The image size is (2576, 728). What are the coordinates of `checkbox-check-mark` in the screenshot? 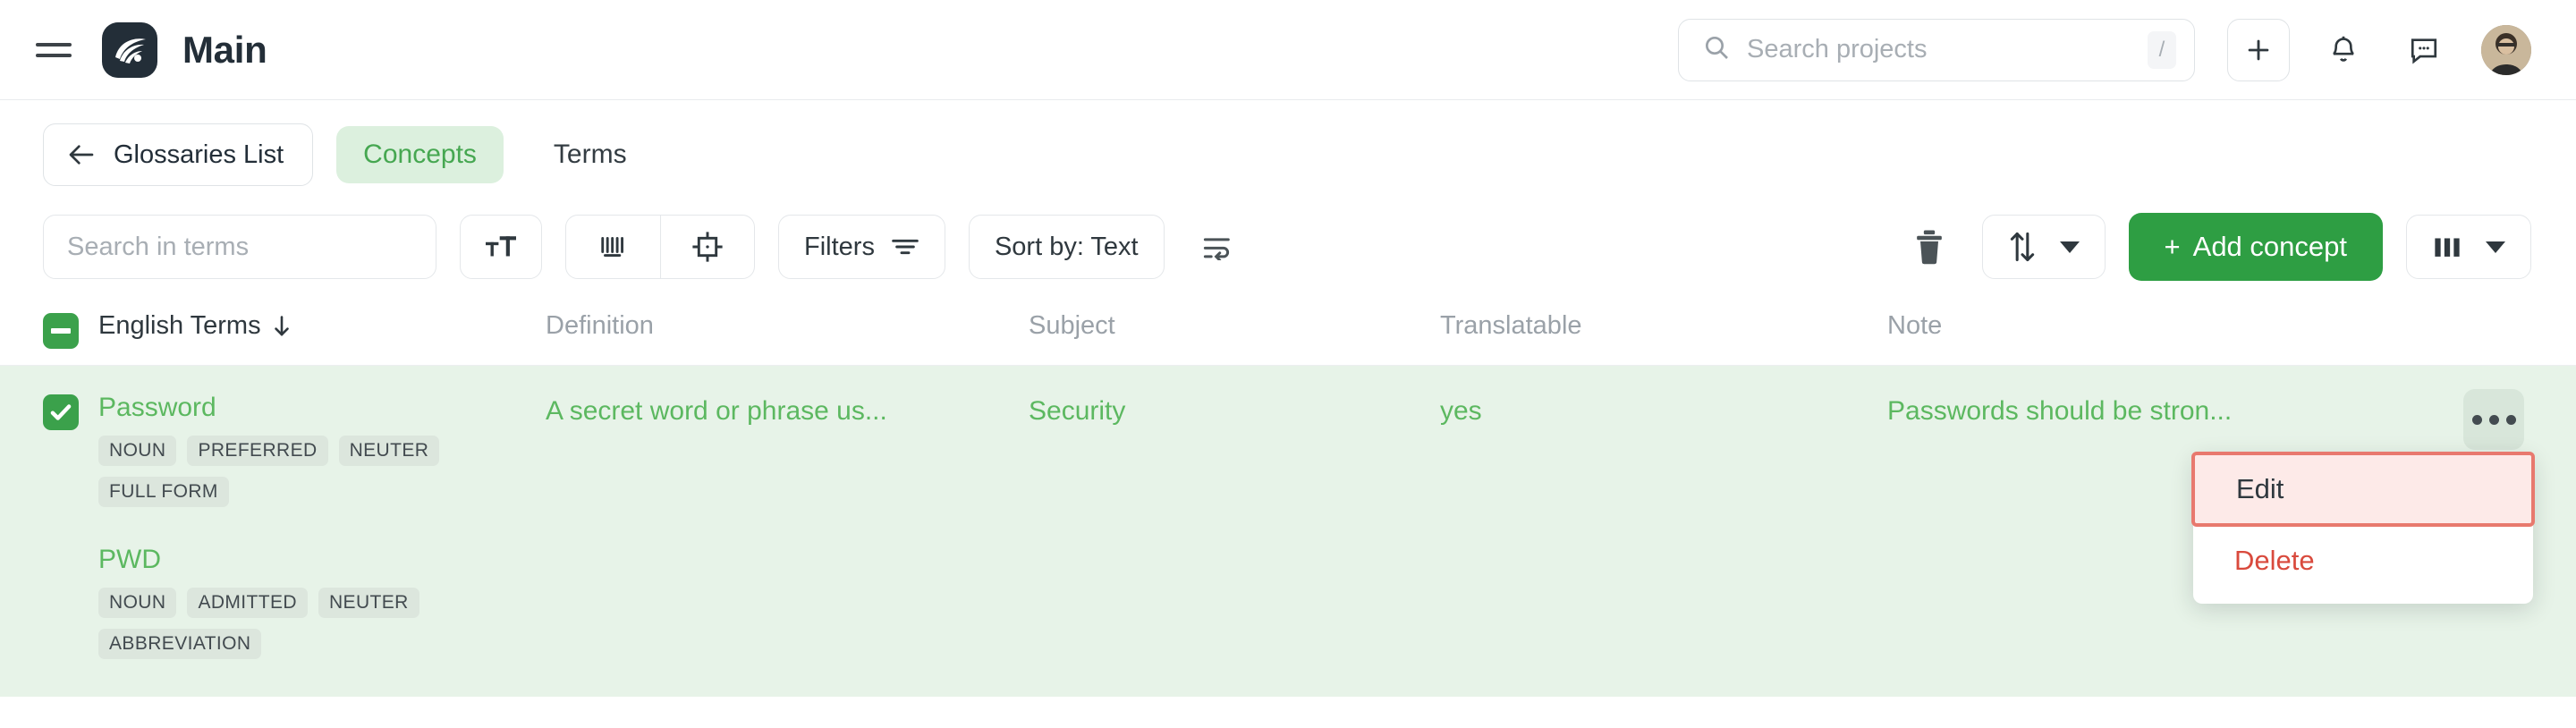 It's located at (61, 412).